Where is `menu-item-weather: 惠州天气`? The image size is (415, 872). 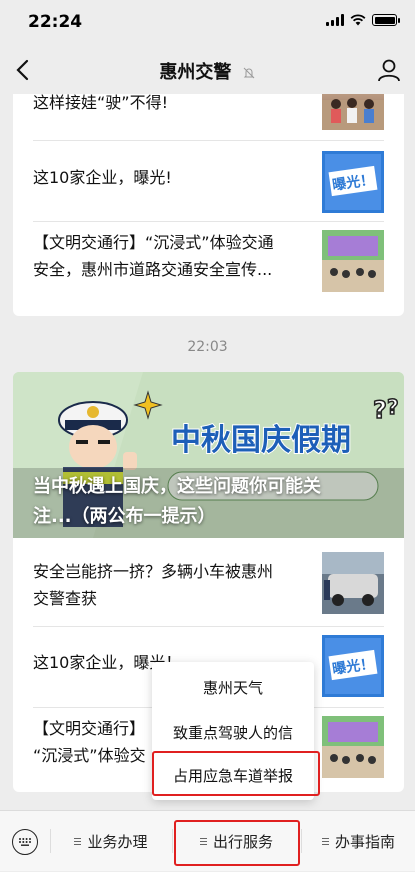
menu-item-weather: 惠州天气 is located at coordinates (233, 687).